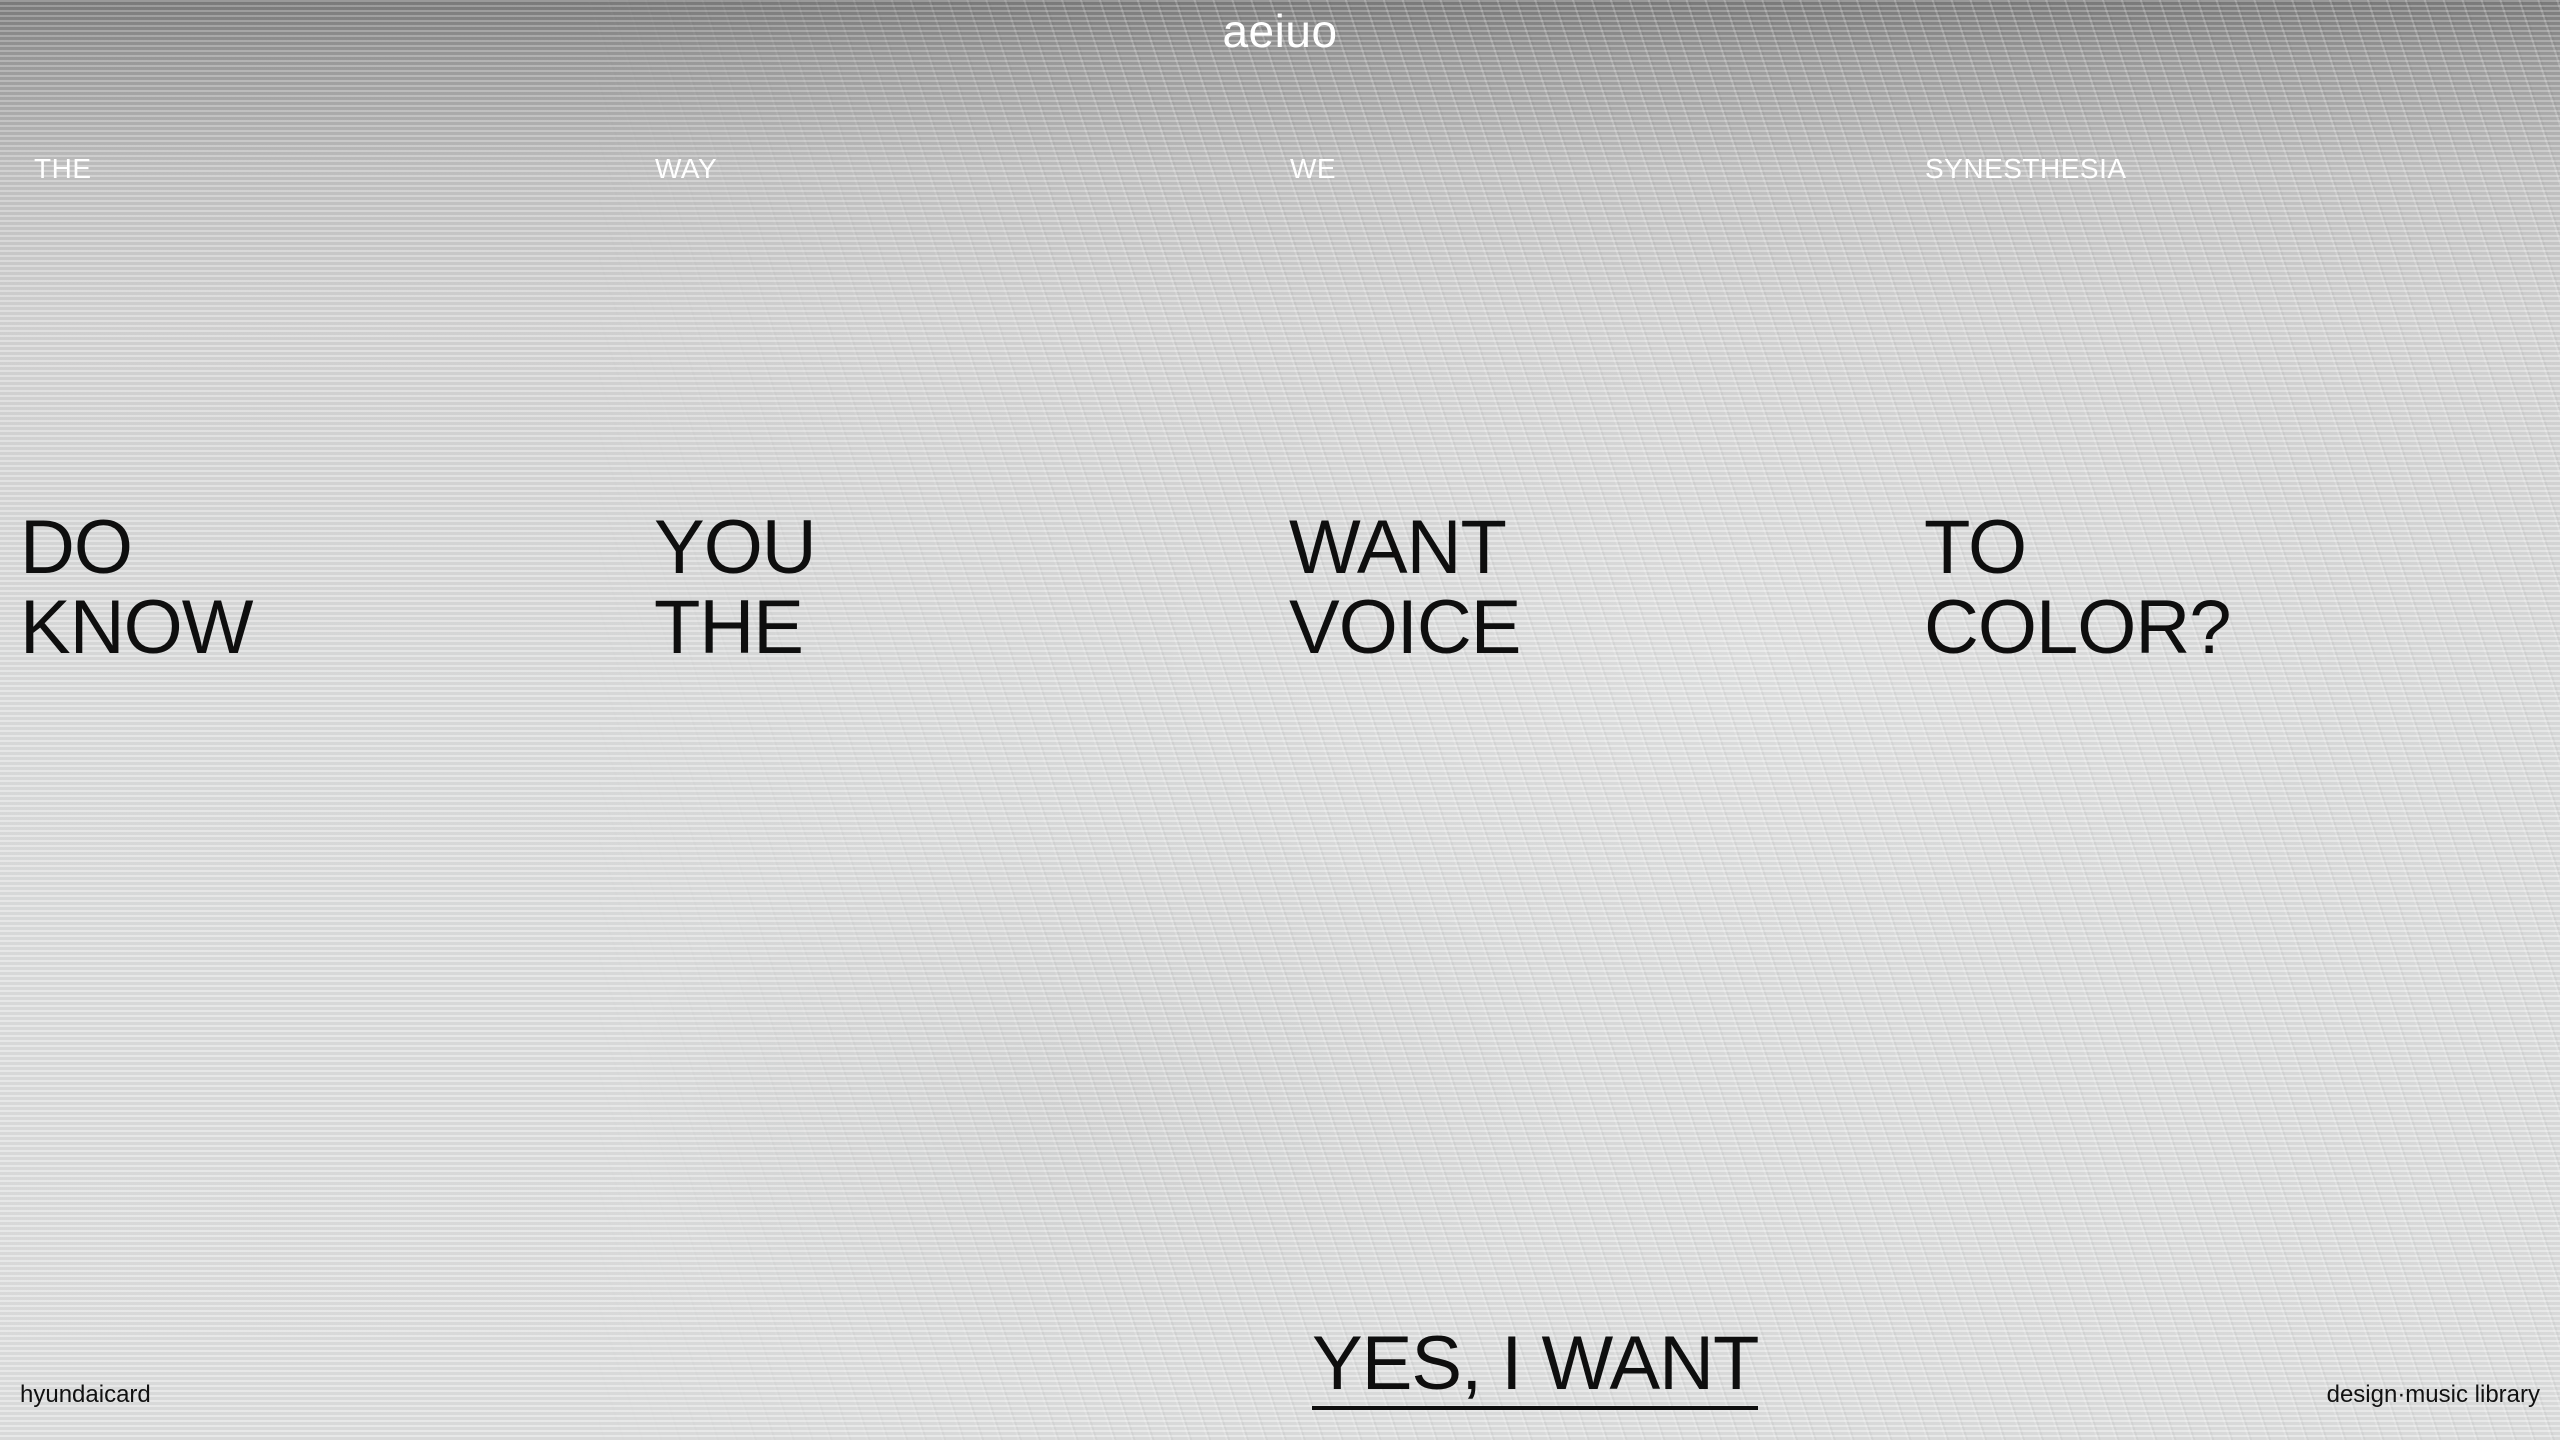  Describe the element at coordinates (85, 1395) in the screenshot. I see `footer-hyundaicard-link: hyundaicard` at that location.